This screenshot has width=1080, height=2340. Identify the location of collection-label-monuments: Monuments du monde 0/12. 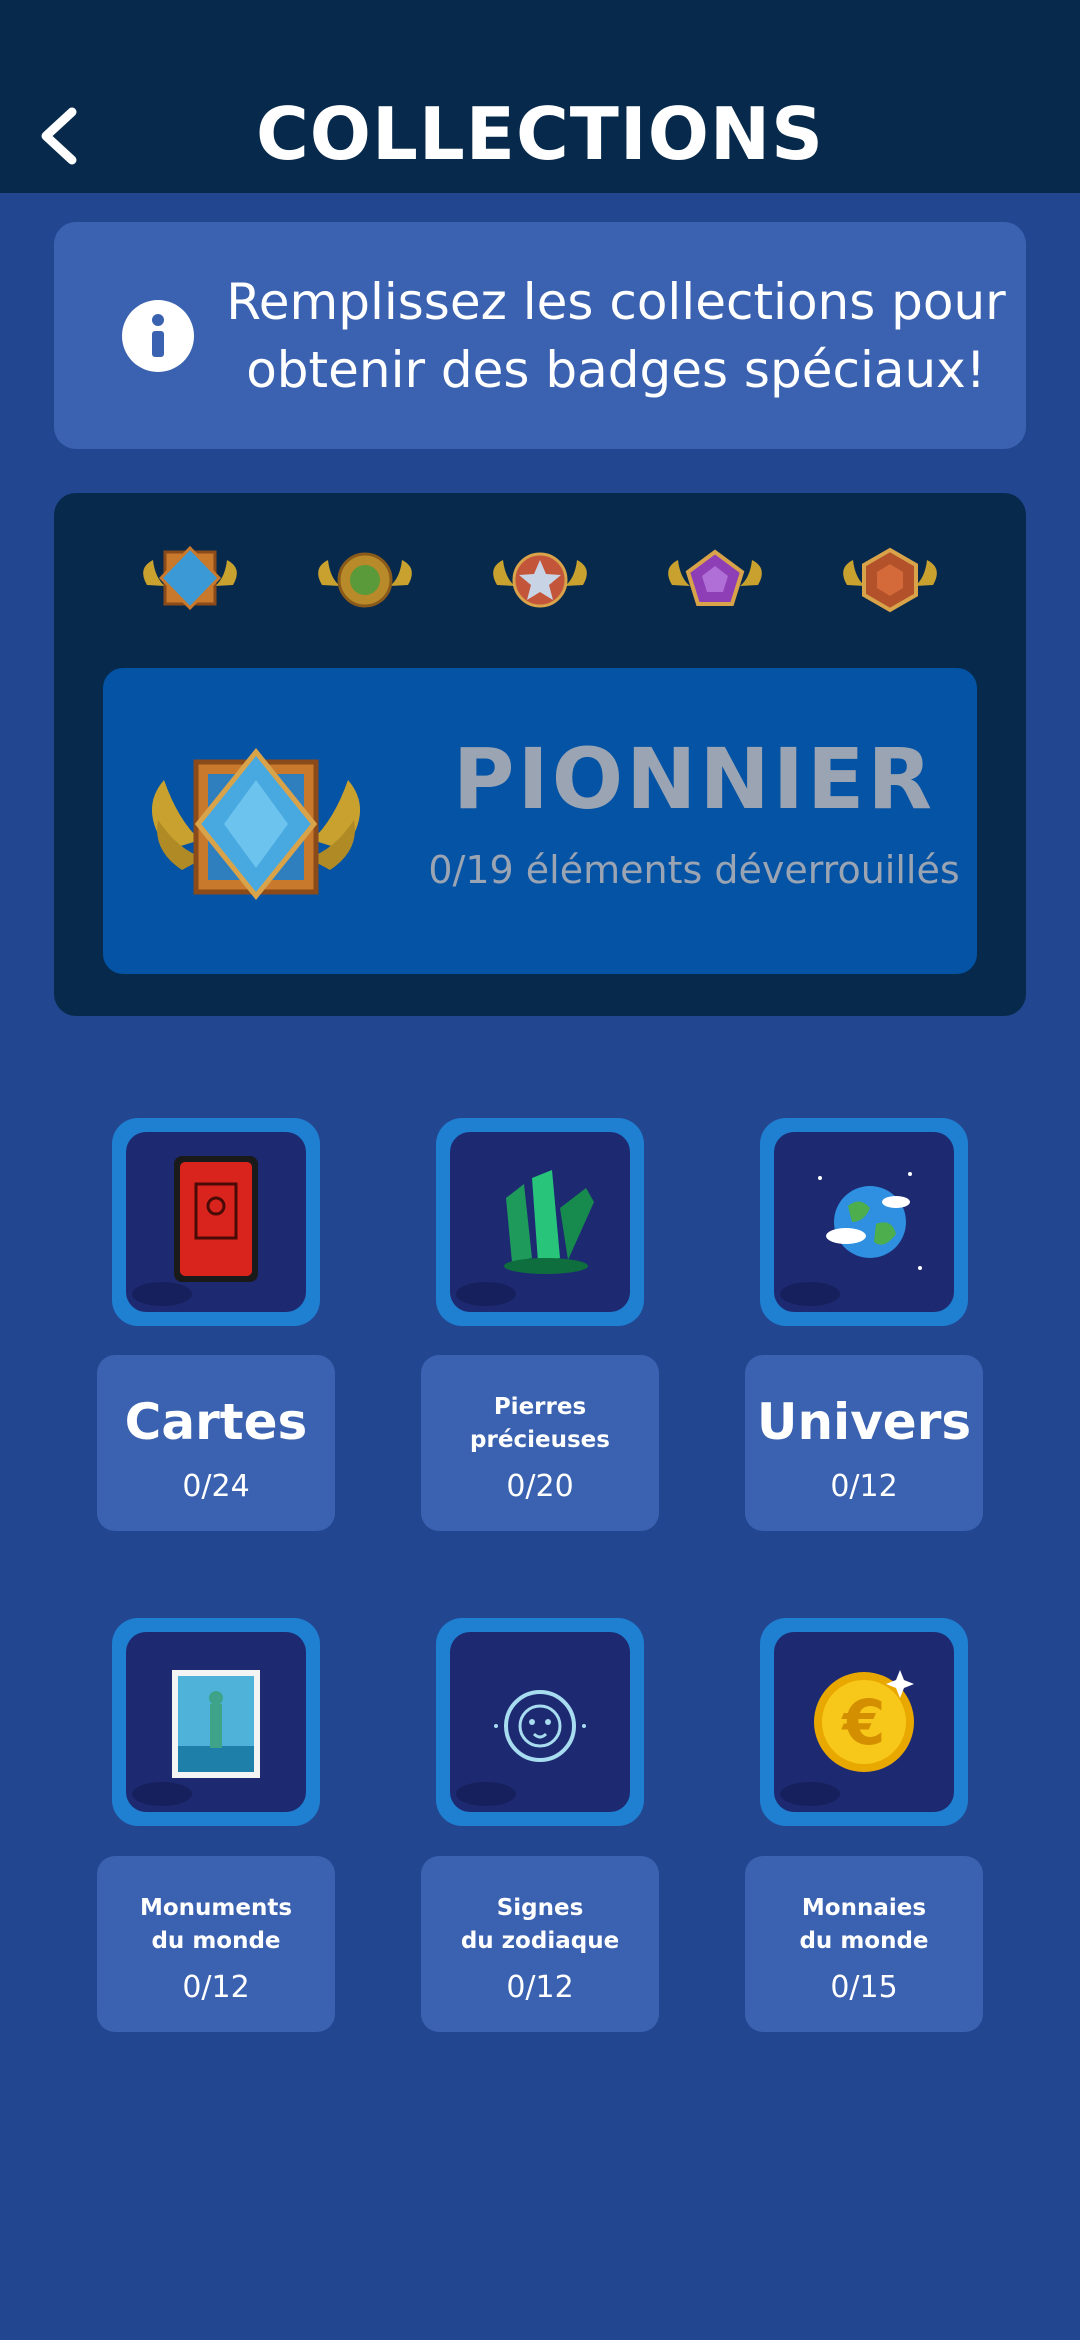
(216, 1944).